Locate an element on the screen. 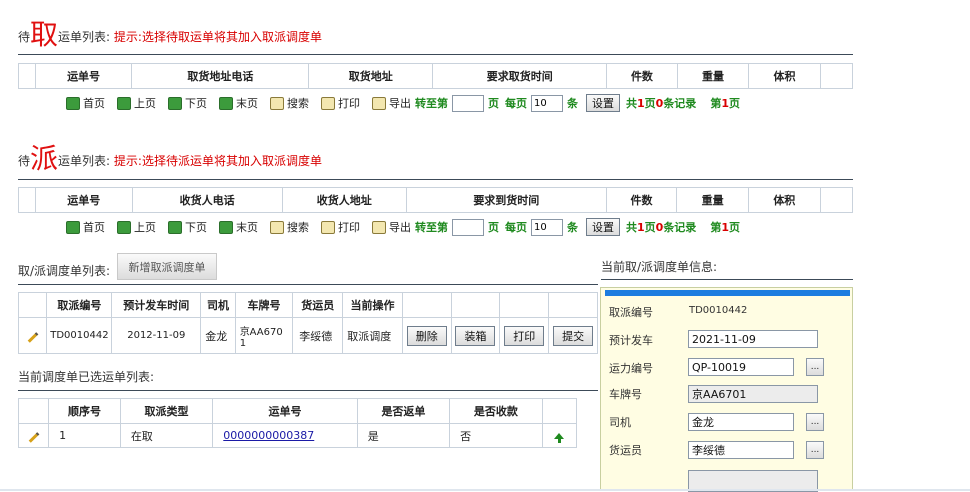  is-return-cell: 是 is located at coordinates (403, 435).